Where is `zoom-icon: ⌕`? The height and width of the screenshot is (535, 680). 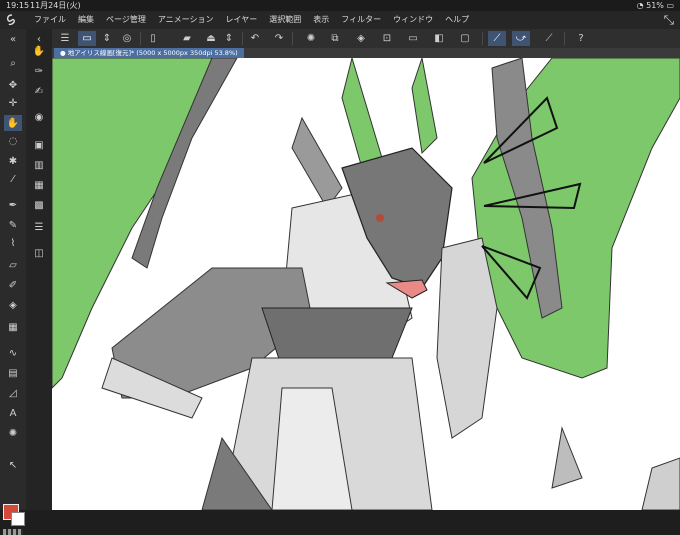 zoom-icon: ⌕ is located at coordinates (13, 63).